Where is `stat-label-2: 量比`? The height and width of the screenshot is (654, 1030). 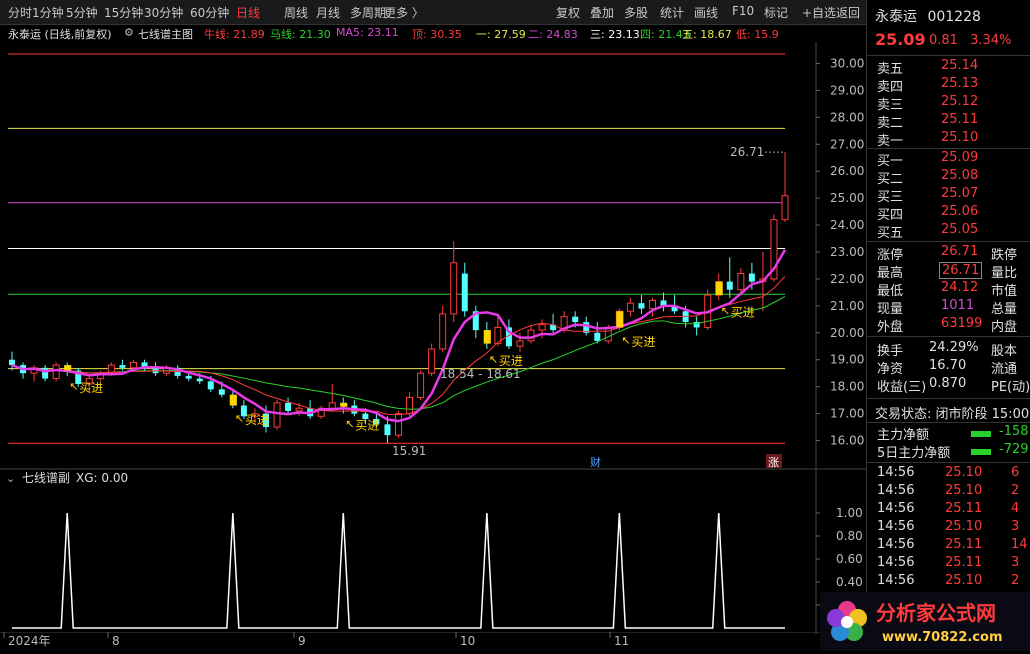
stat-label-2: 量比 is located at coordinates (1004, 273).